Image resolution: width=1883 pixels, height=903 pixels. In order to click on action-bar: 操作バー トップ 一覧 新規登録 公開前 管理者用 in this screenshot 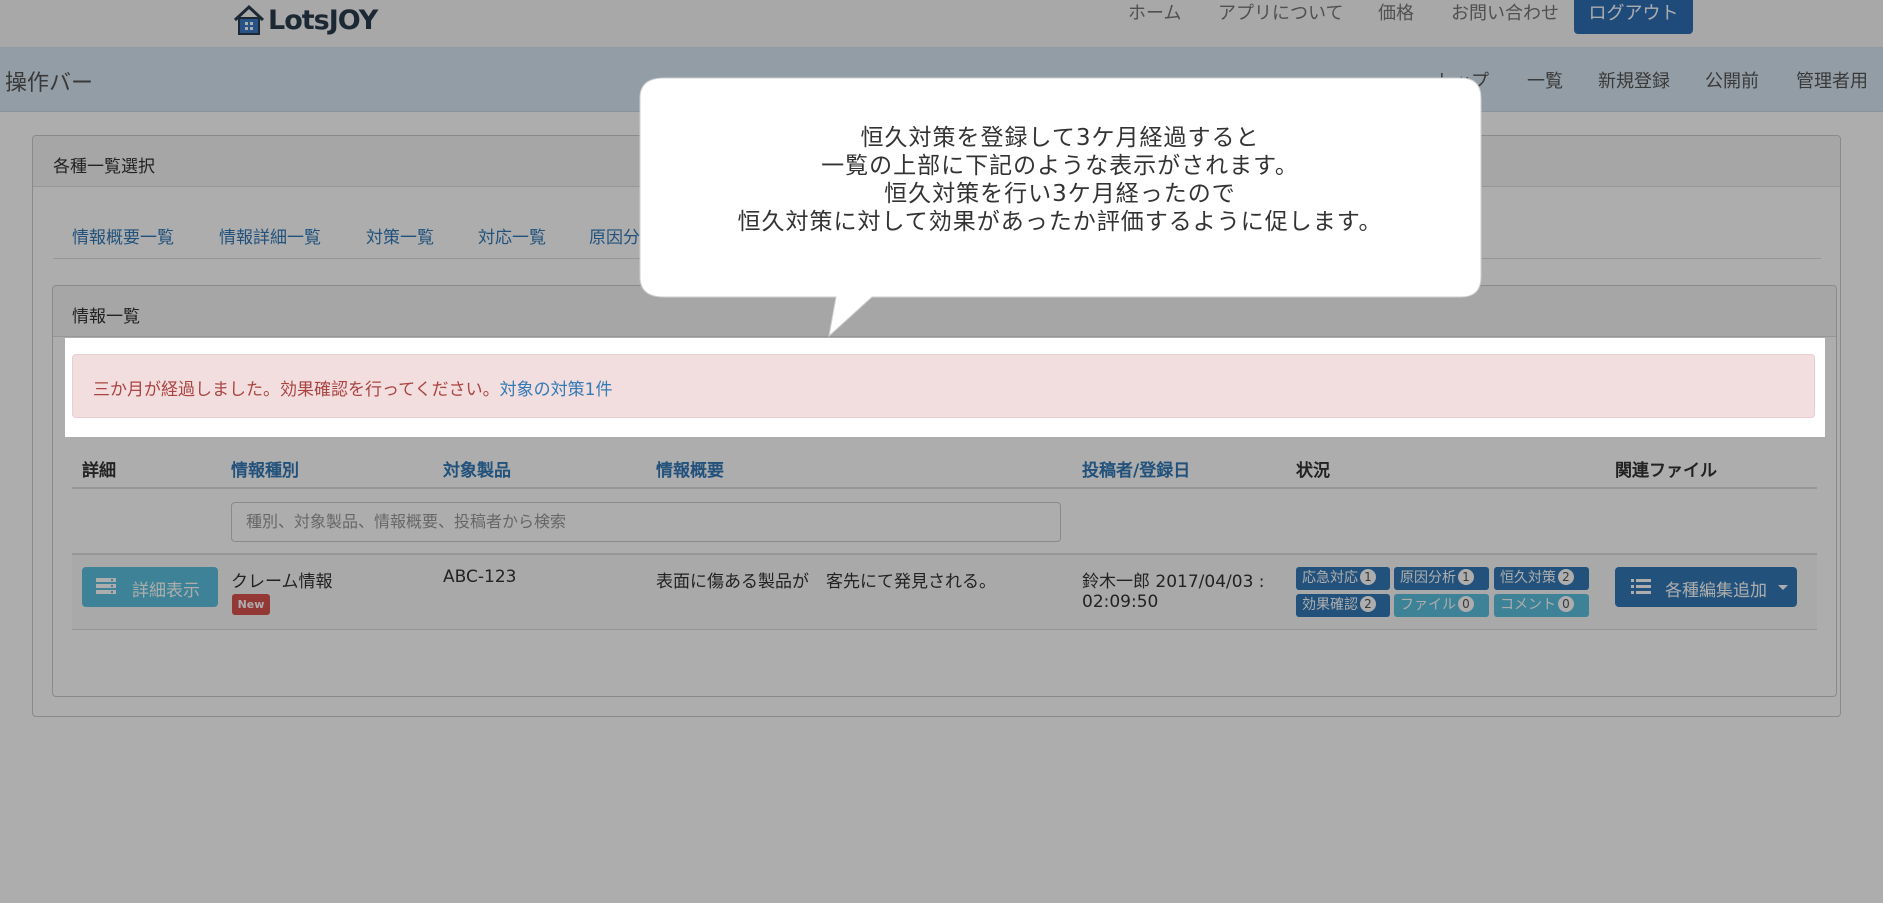, I will do `click(941, 79)`.